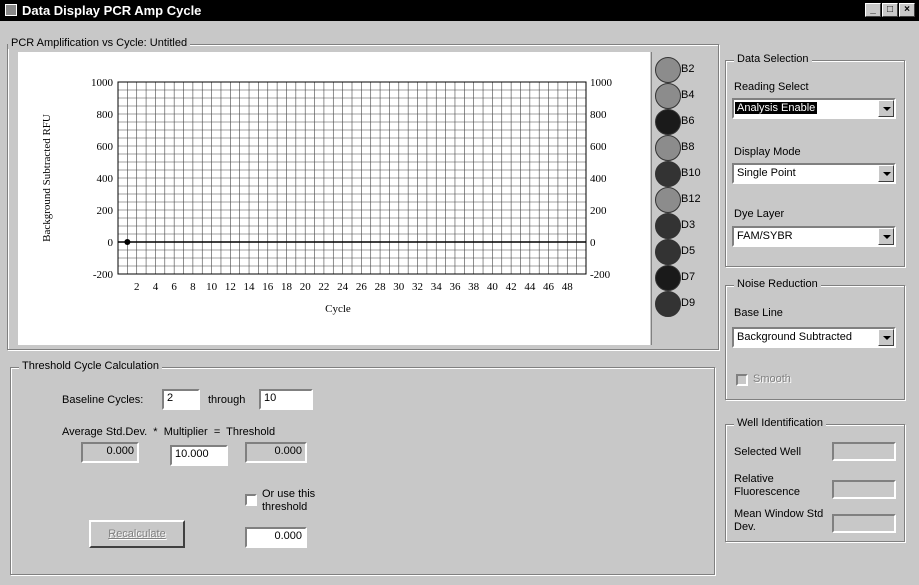  What do you see at coordinates (598, 115) in the screenshot?
I see `y-tick-label-right: 800` at bounding box center [598, 115].